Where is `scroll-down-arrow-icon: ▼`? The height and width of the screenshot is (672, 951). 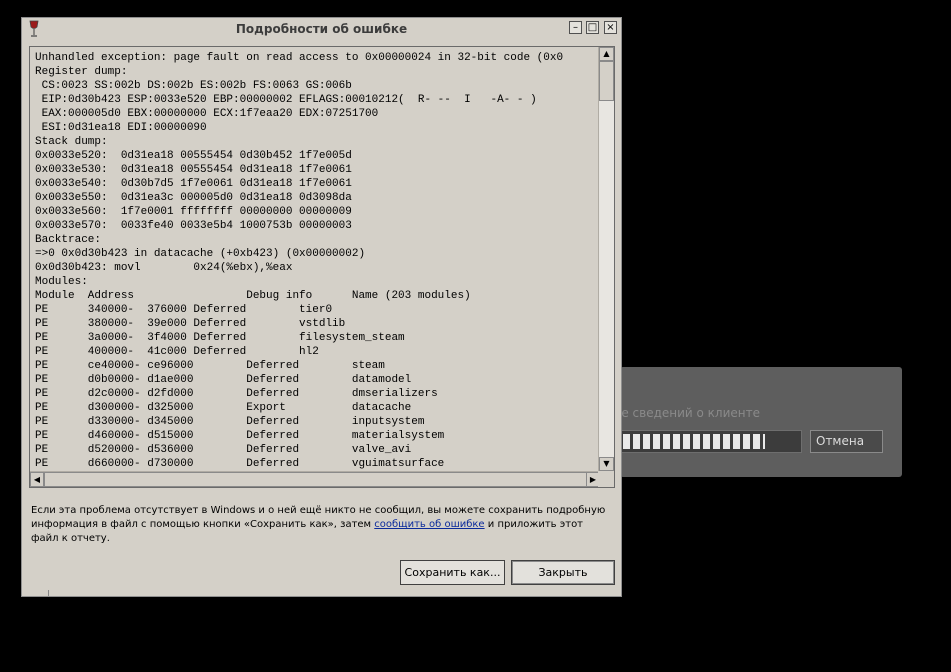
scroll-down-arrow-icon: ▼ is located at coordinates (606, 464).